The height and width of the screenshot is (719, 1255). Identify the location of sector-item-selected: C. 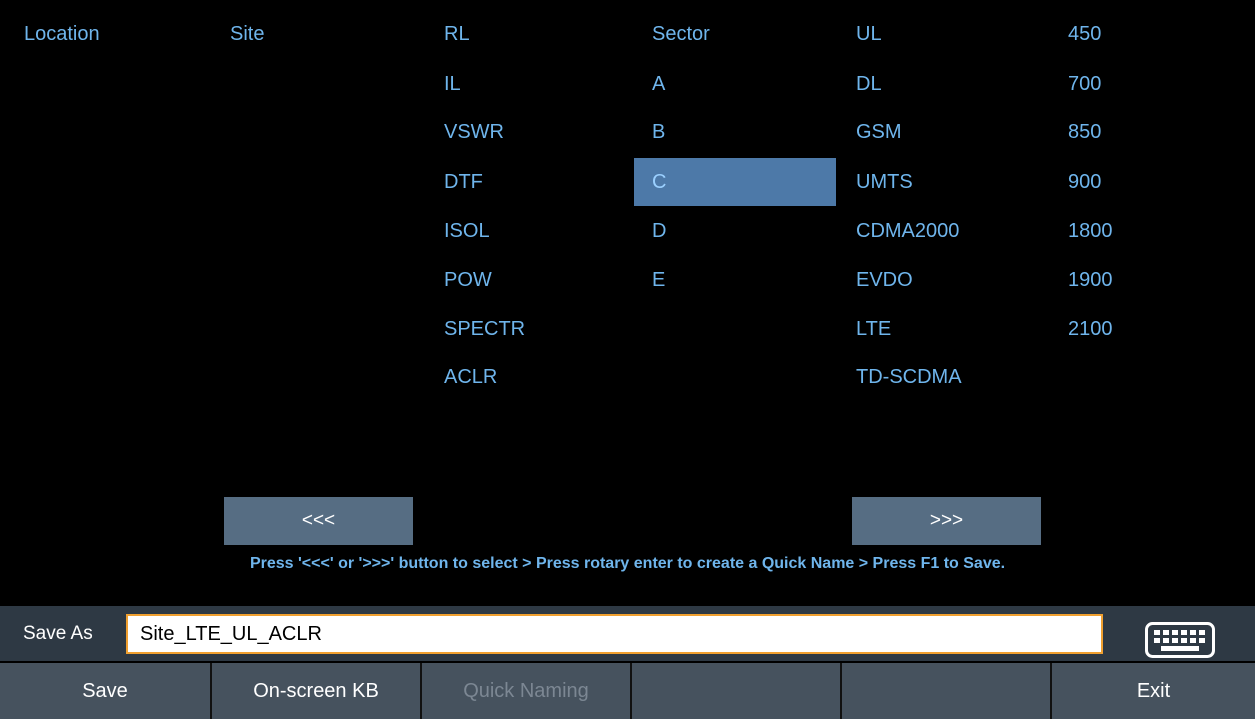
(735, 182).